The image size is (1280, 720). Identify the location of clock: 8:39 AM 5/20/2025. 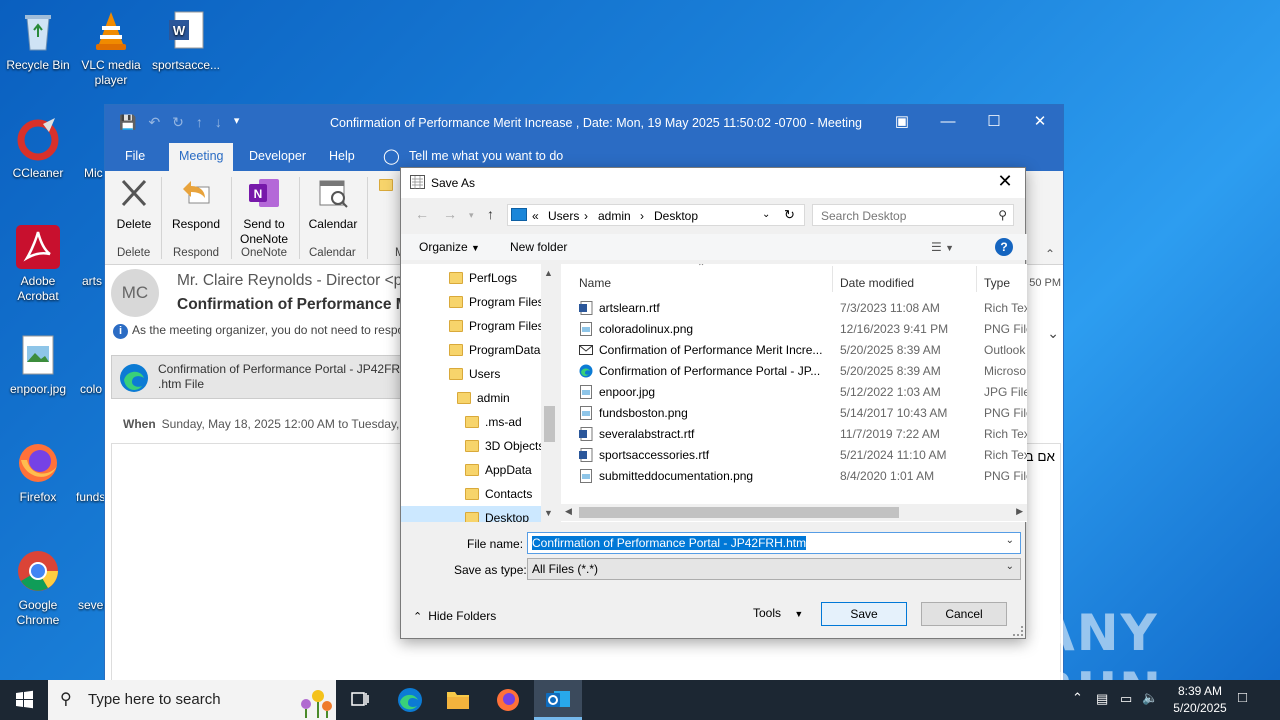
(1200, 700).